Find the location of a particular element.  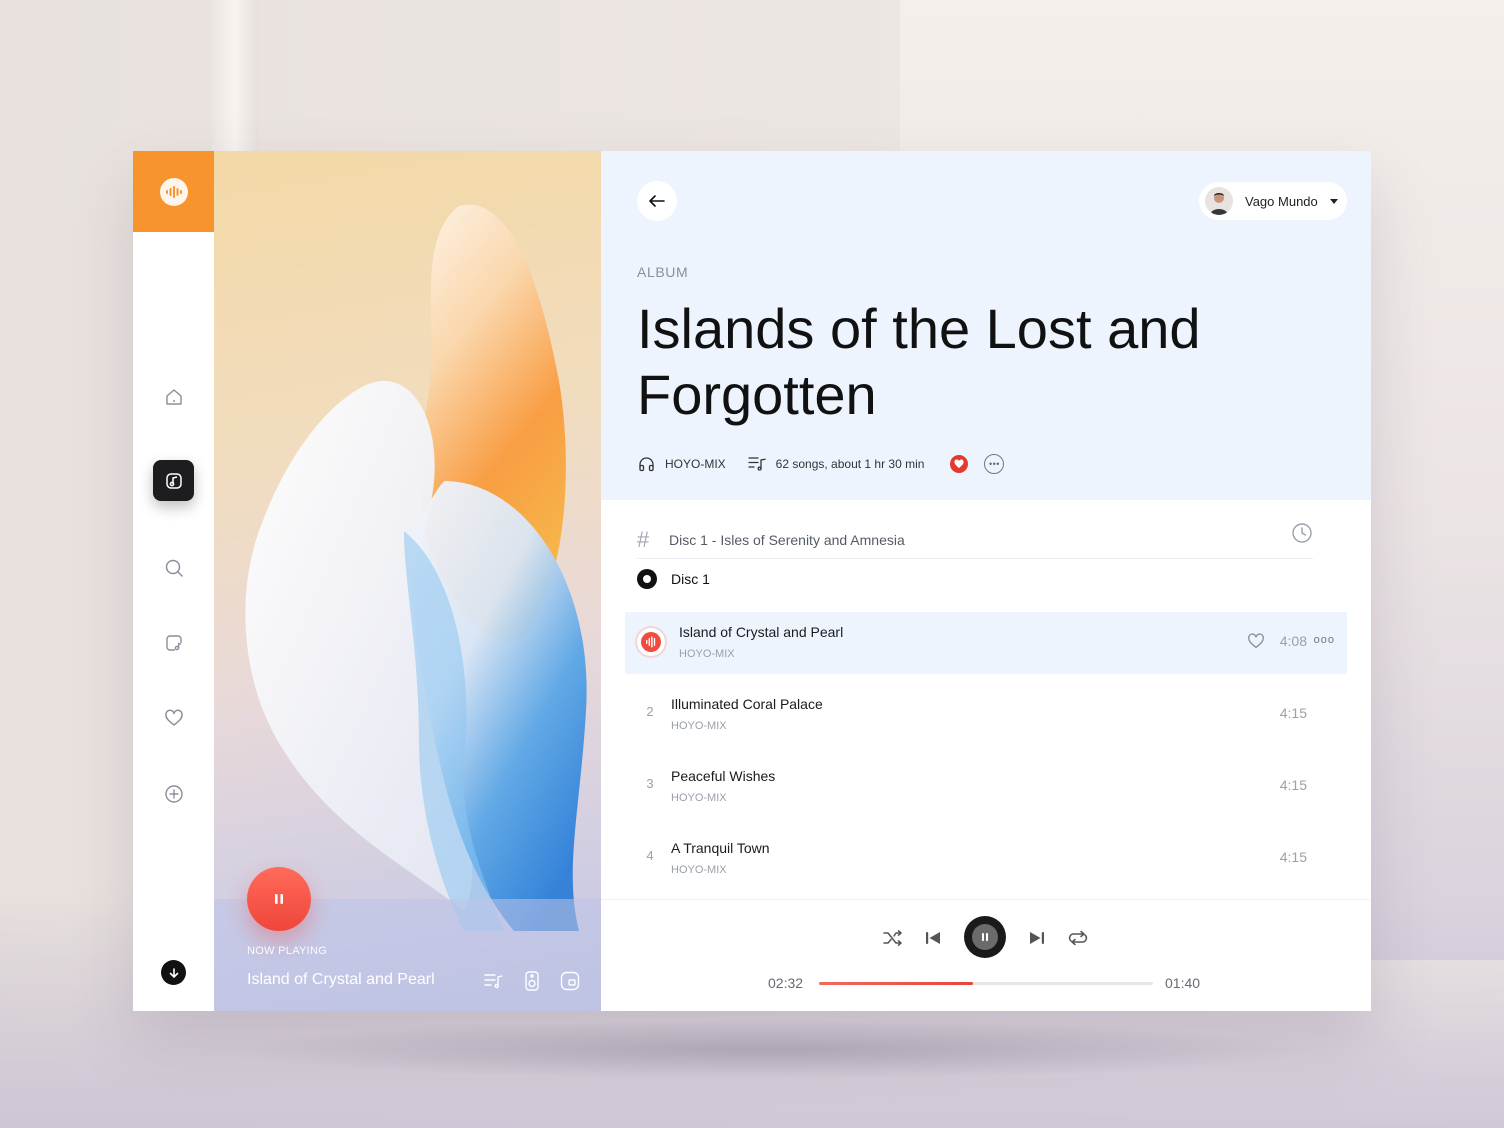

search-icon is located at coordinates (174, 568).